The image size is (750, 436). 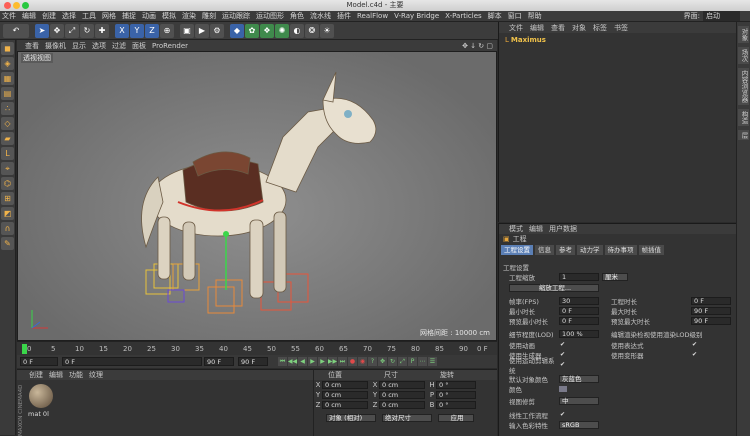 What do you see at coordinates (562, 344) in the screenshot?
I see `use-animation-checkbox: ✔` at bounding box center [562, 344].